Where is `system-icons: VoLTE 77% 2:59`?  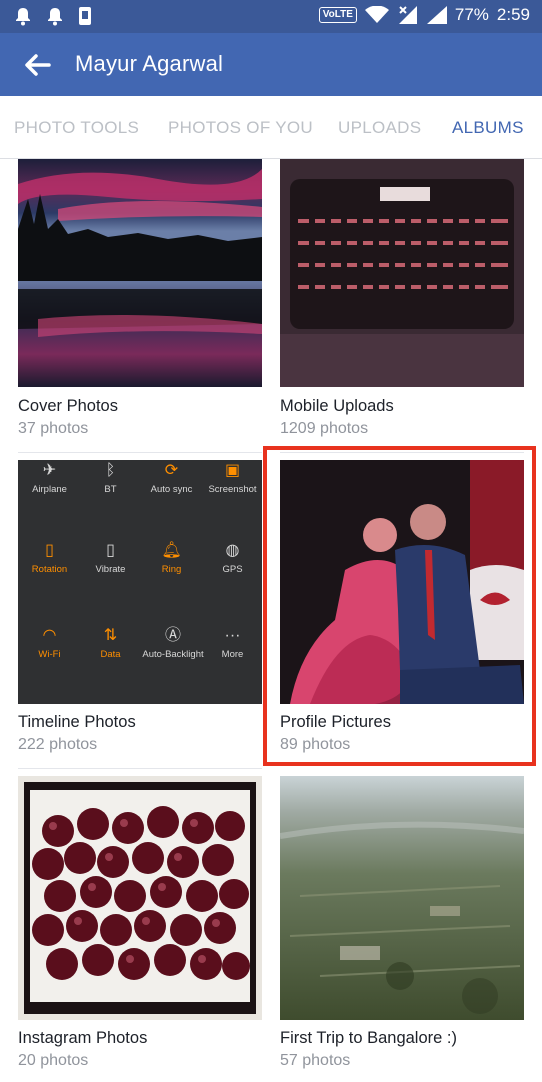 system-icons: VoLTE 77% 2:59 is located at coordinates (424, 15).